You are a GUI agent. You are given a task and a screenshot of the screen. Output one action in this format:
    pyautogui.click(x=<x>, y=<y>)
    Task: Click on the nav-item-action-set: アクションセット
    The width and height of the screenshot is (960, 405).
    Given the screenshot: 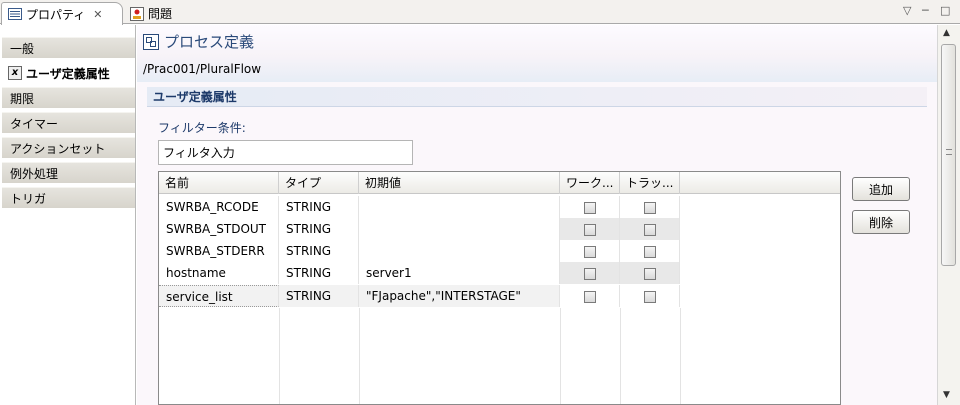 What is the action you would take?
    pyautogui.click(x=68, y=148)
    